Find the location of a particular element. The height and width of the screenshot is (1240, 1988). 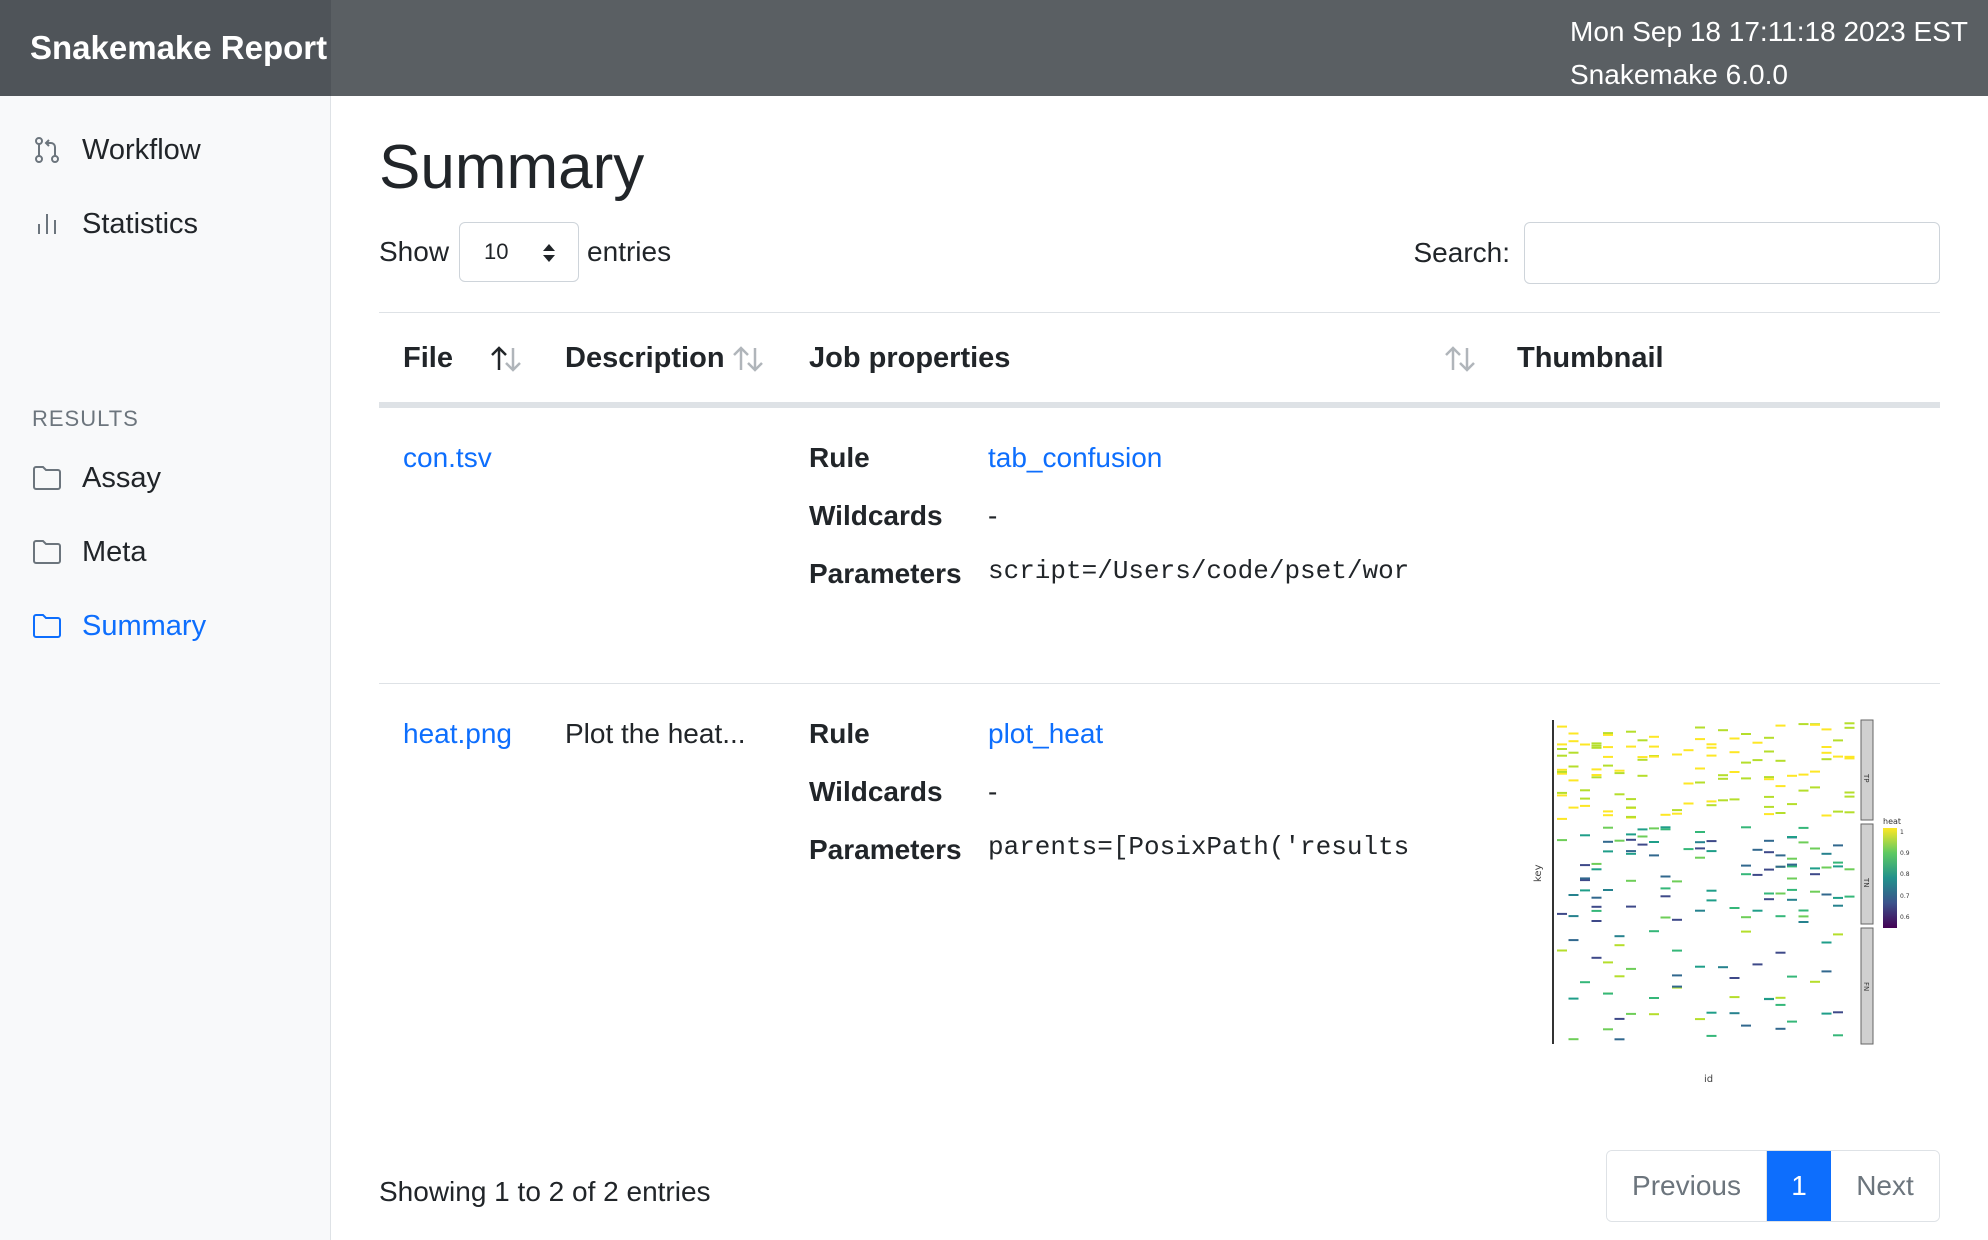

page-title: Summary is located at coordinates (512, 167).